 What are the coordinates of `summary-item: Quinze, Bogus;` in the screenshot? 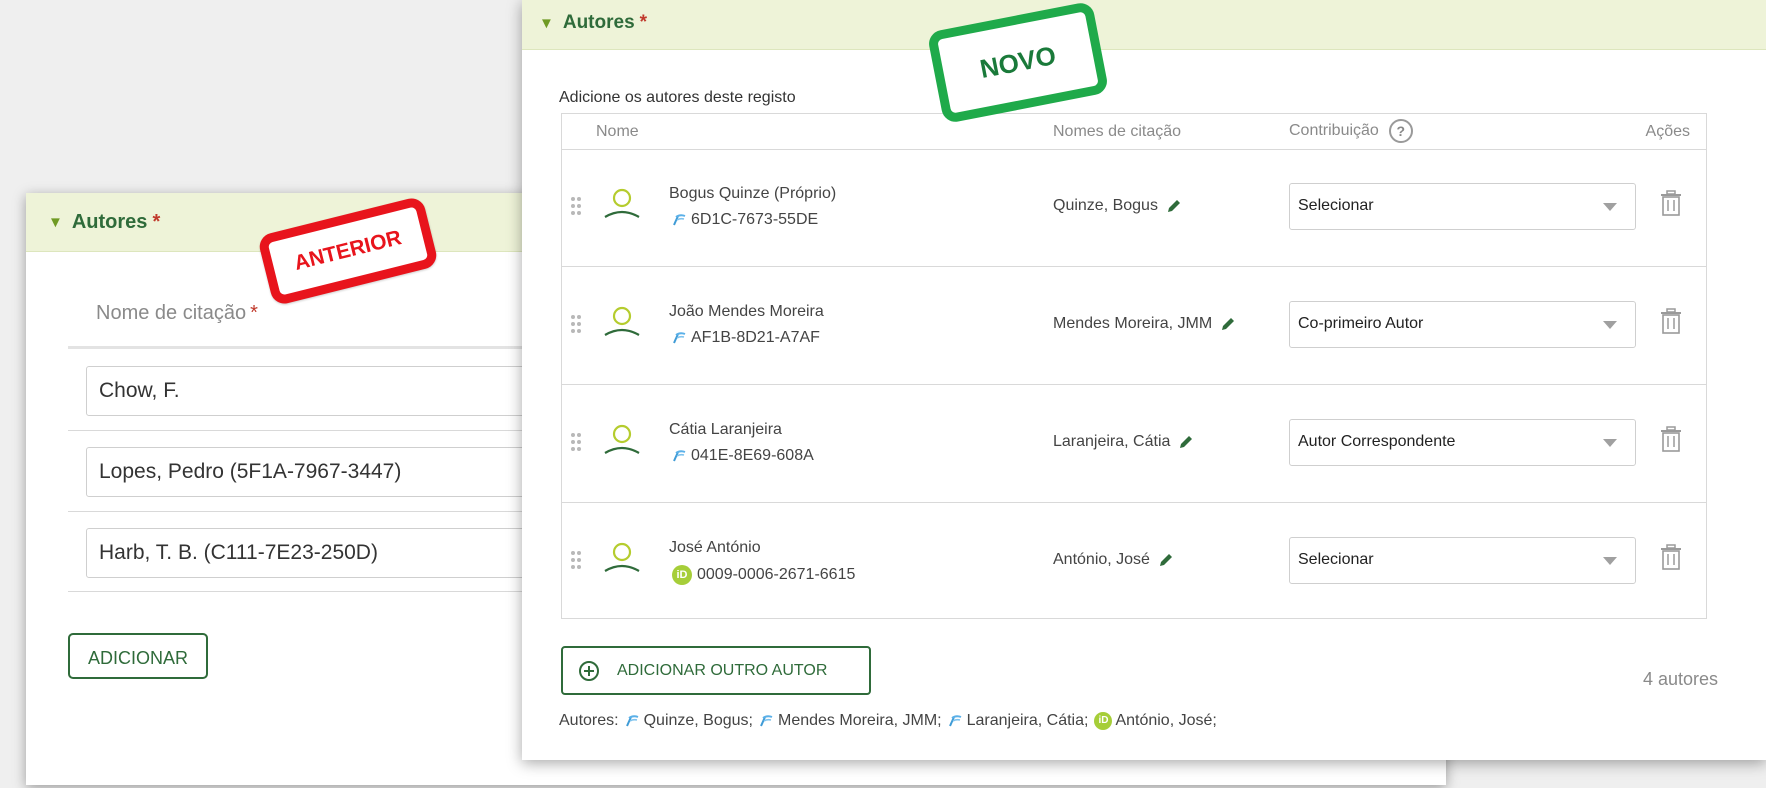 It's located at (689, 721).